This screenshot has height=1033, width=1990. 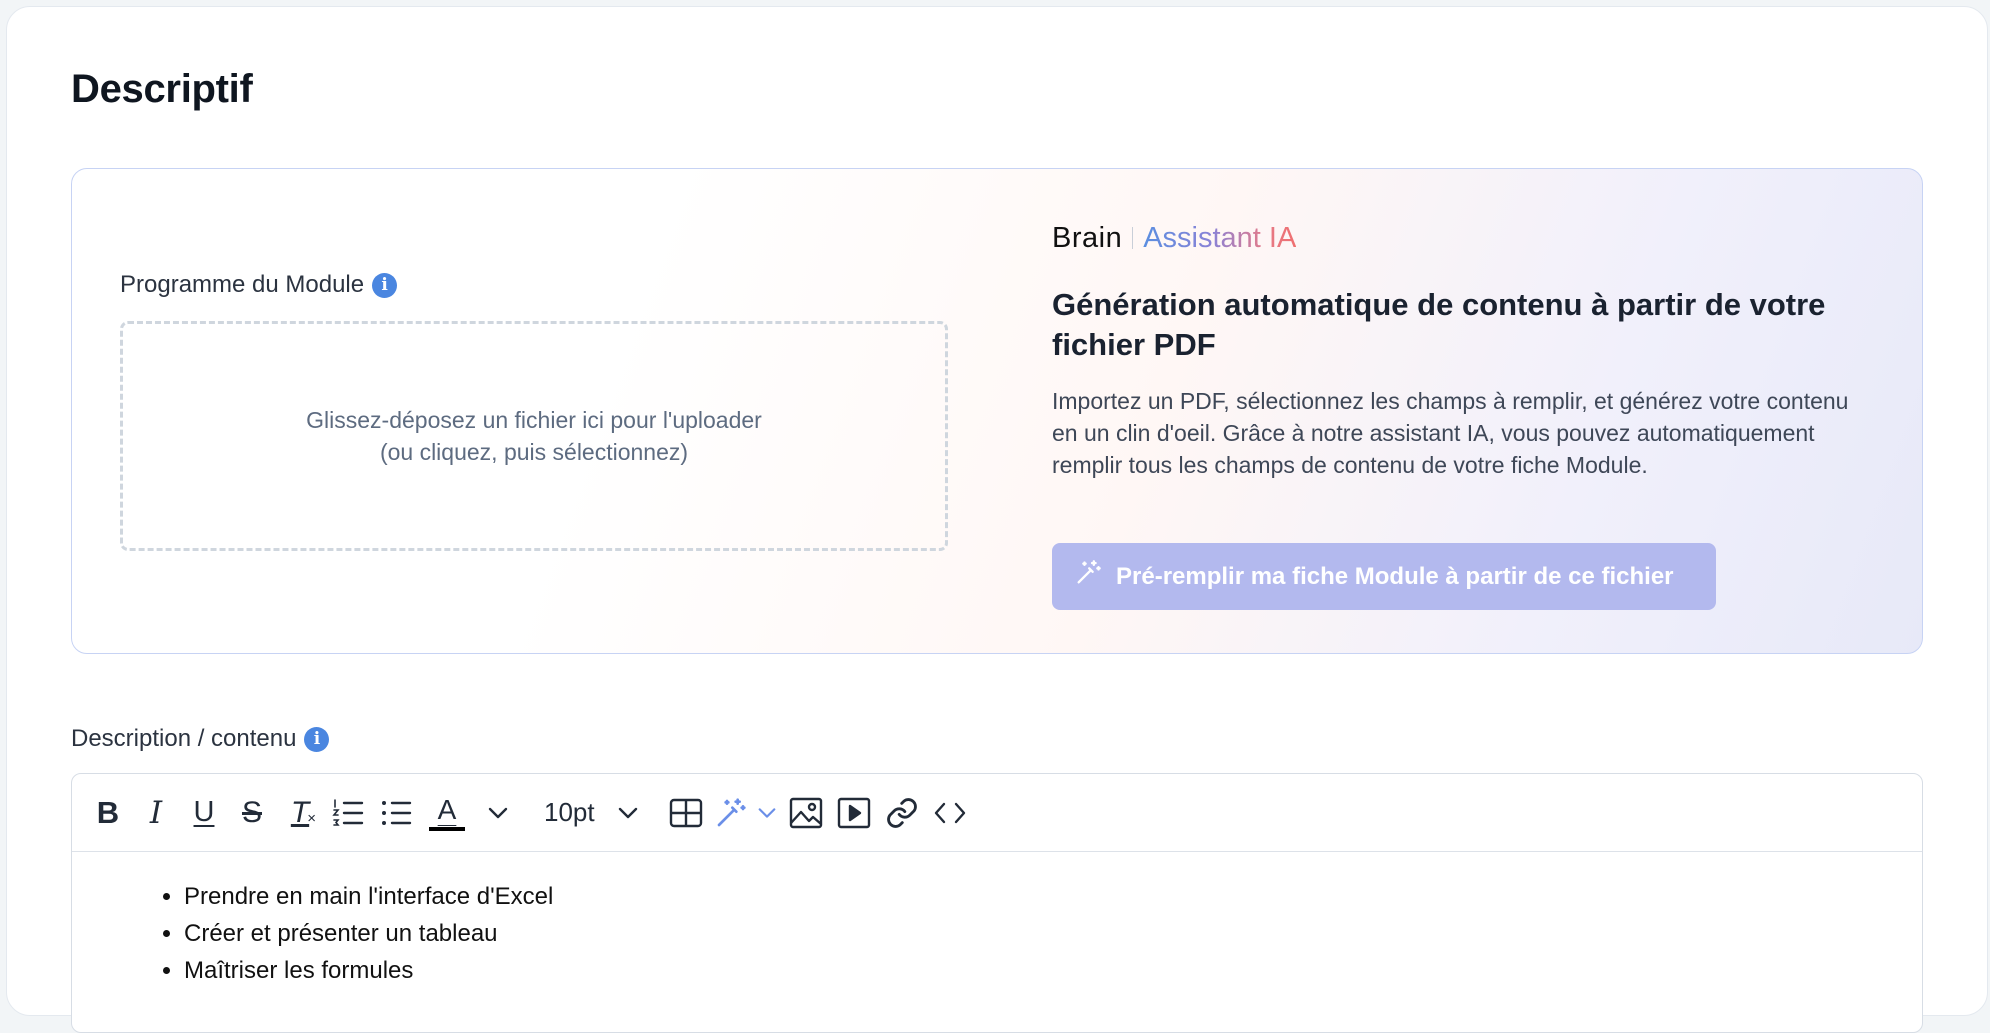 I want to click on brand-divider, so click(x=1133, y=238).